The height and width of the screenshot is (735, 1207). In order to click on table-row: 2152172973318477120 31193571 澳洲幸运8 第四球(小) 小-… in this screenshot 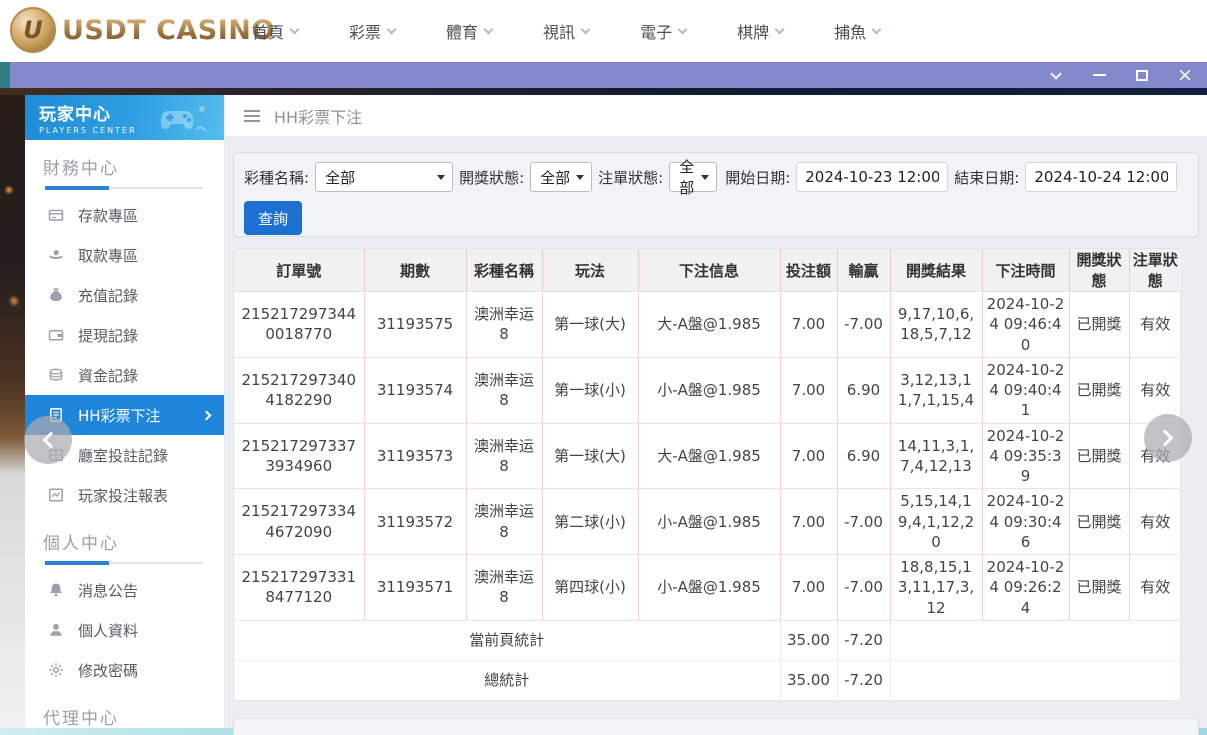, I will do `click(707, 587)`.